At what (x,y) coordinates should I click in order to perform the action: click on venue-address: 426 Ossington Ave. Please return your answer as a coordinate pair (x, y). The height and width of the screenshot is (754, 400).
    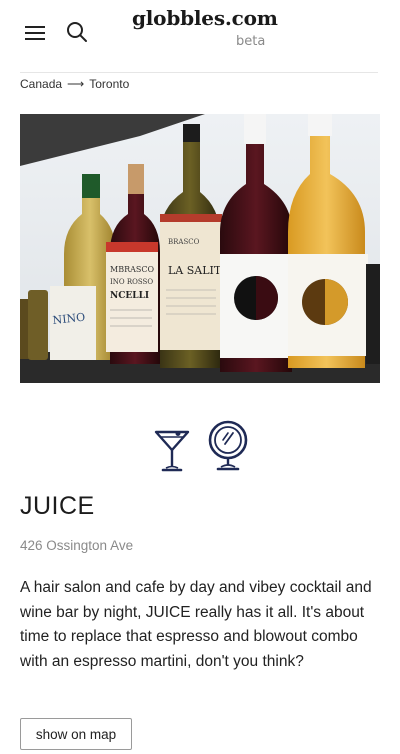
    Looking at the image, I should click on (77, 545).